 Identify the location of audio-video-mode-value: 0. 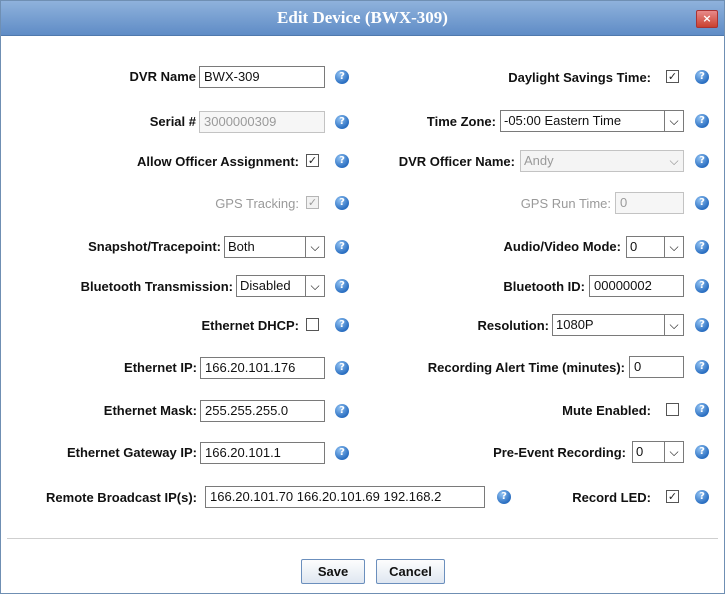
(634, 246).